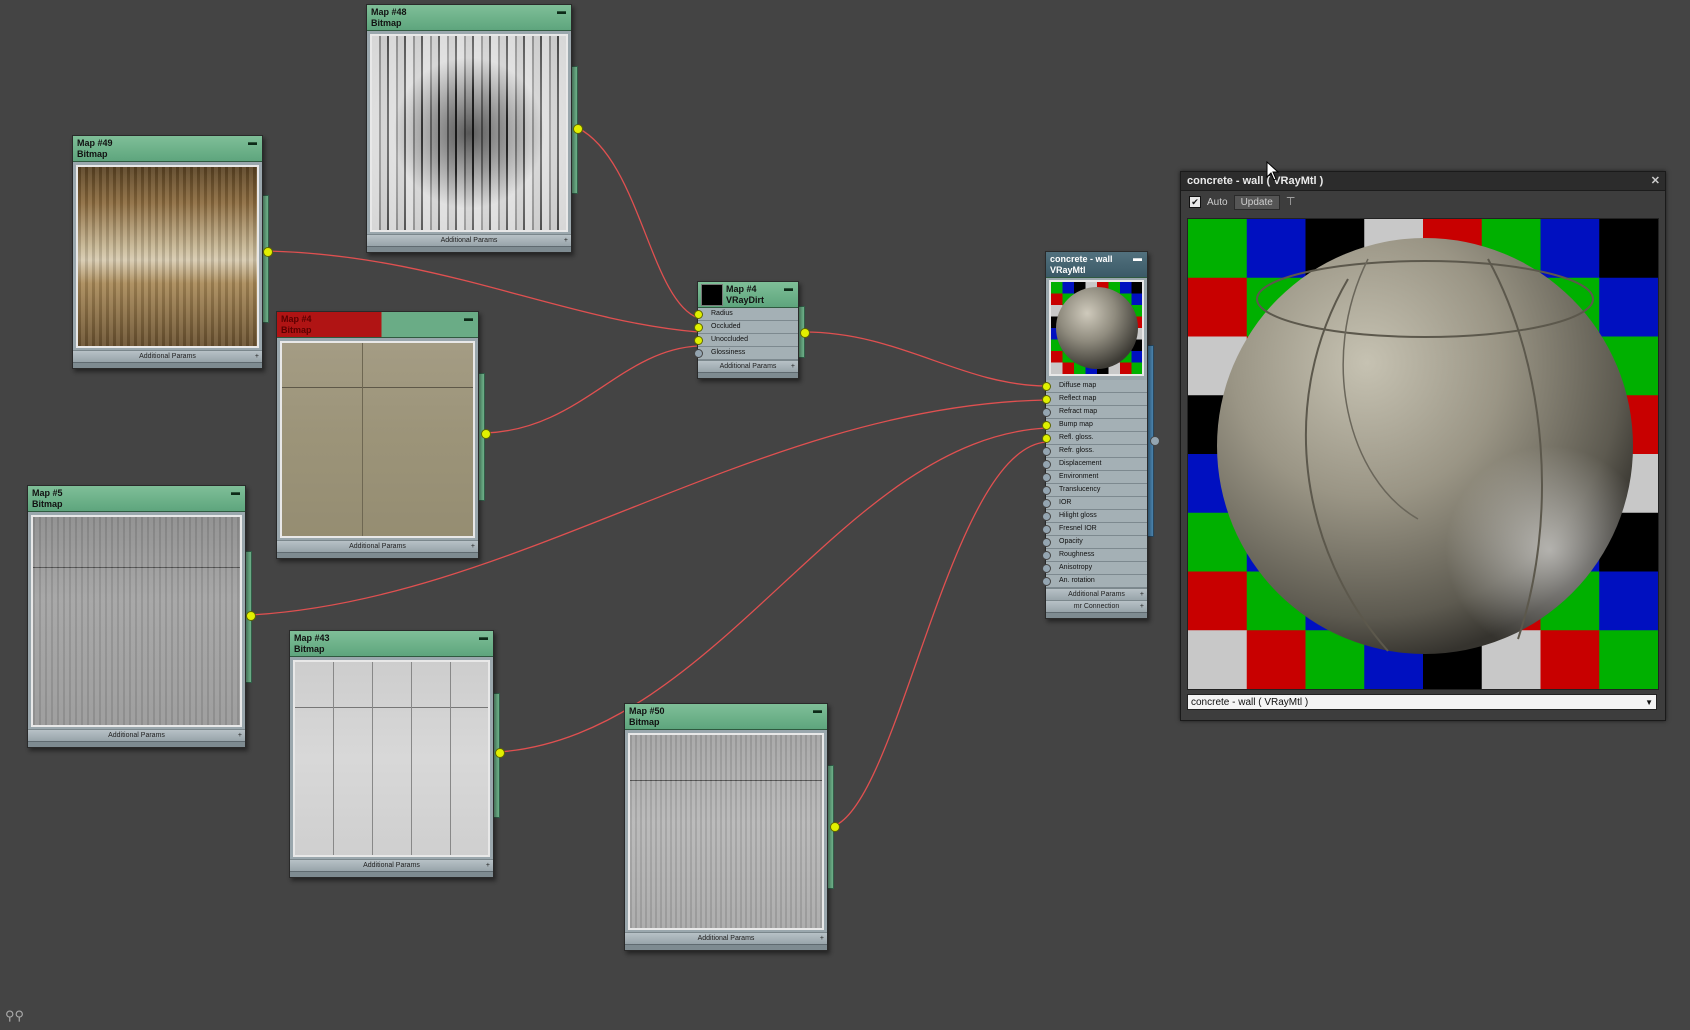  Describe the element at coordinates (167, 149) in the screenshot. I see `node-map49-header: Map #49 Bitmap ▬` at that location.